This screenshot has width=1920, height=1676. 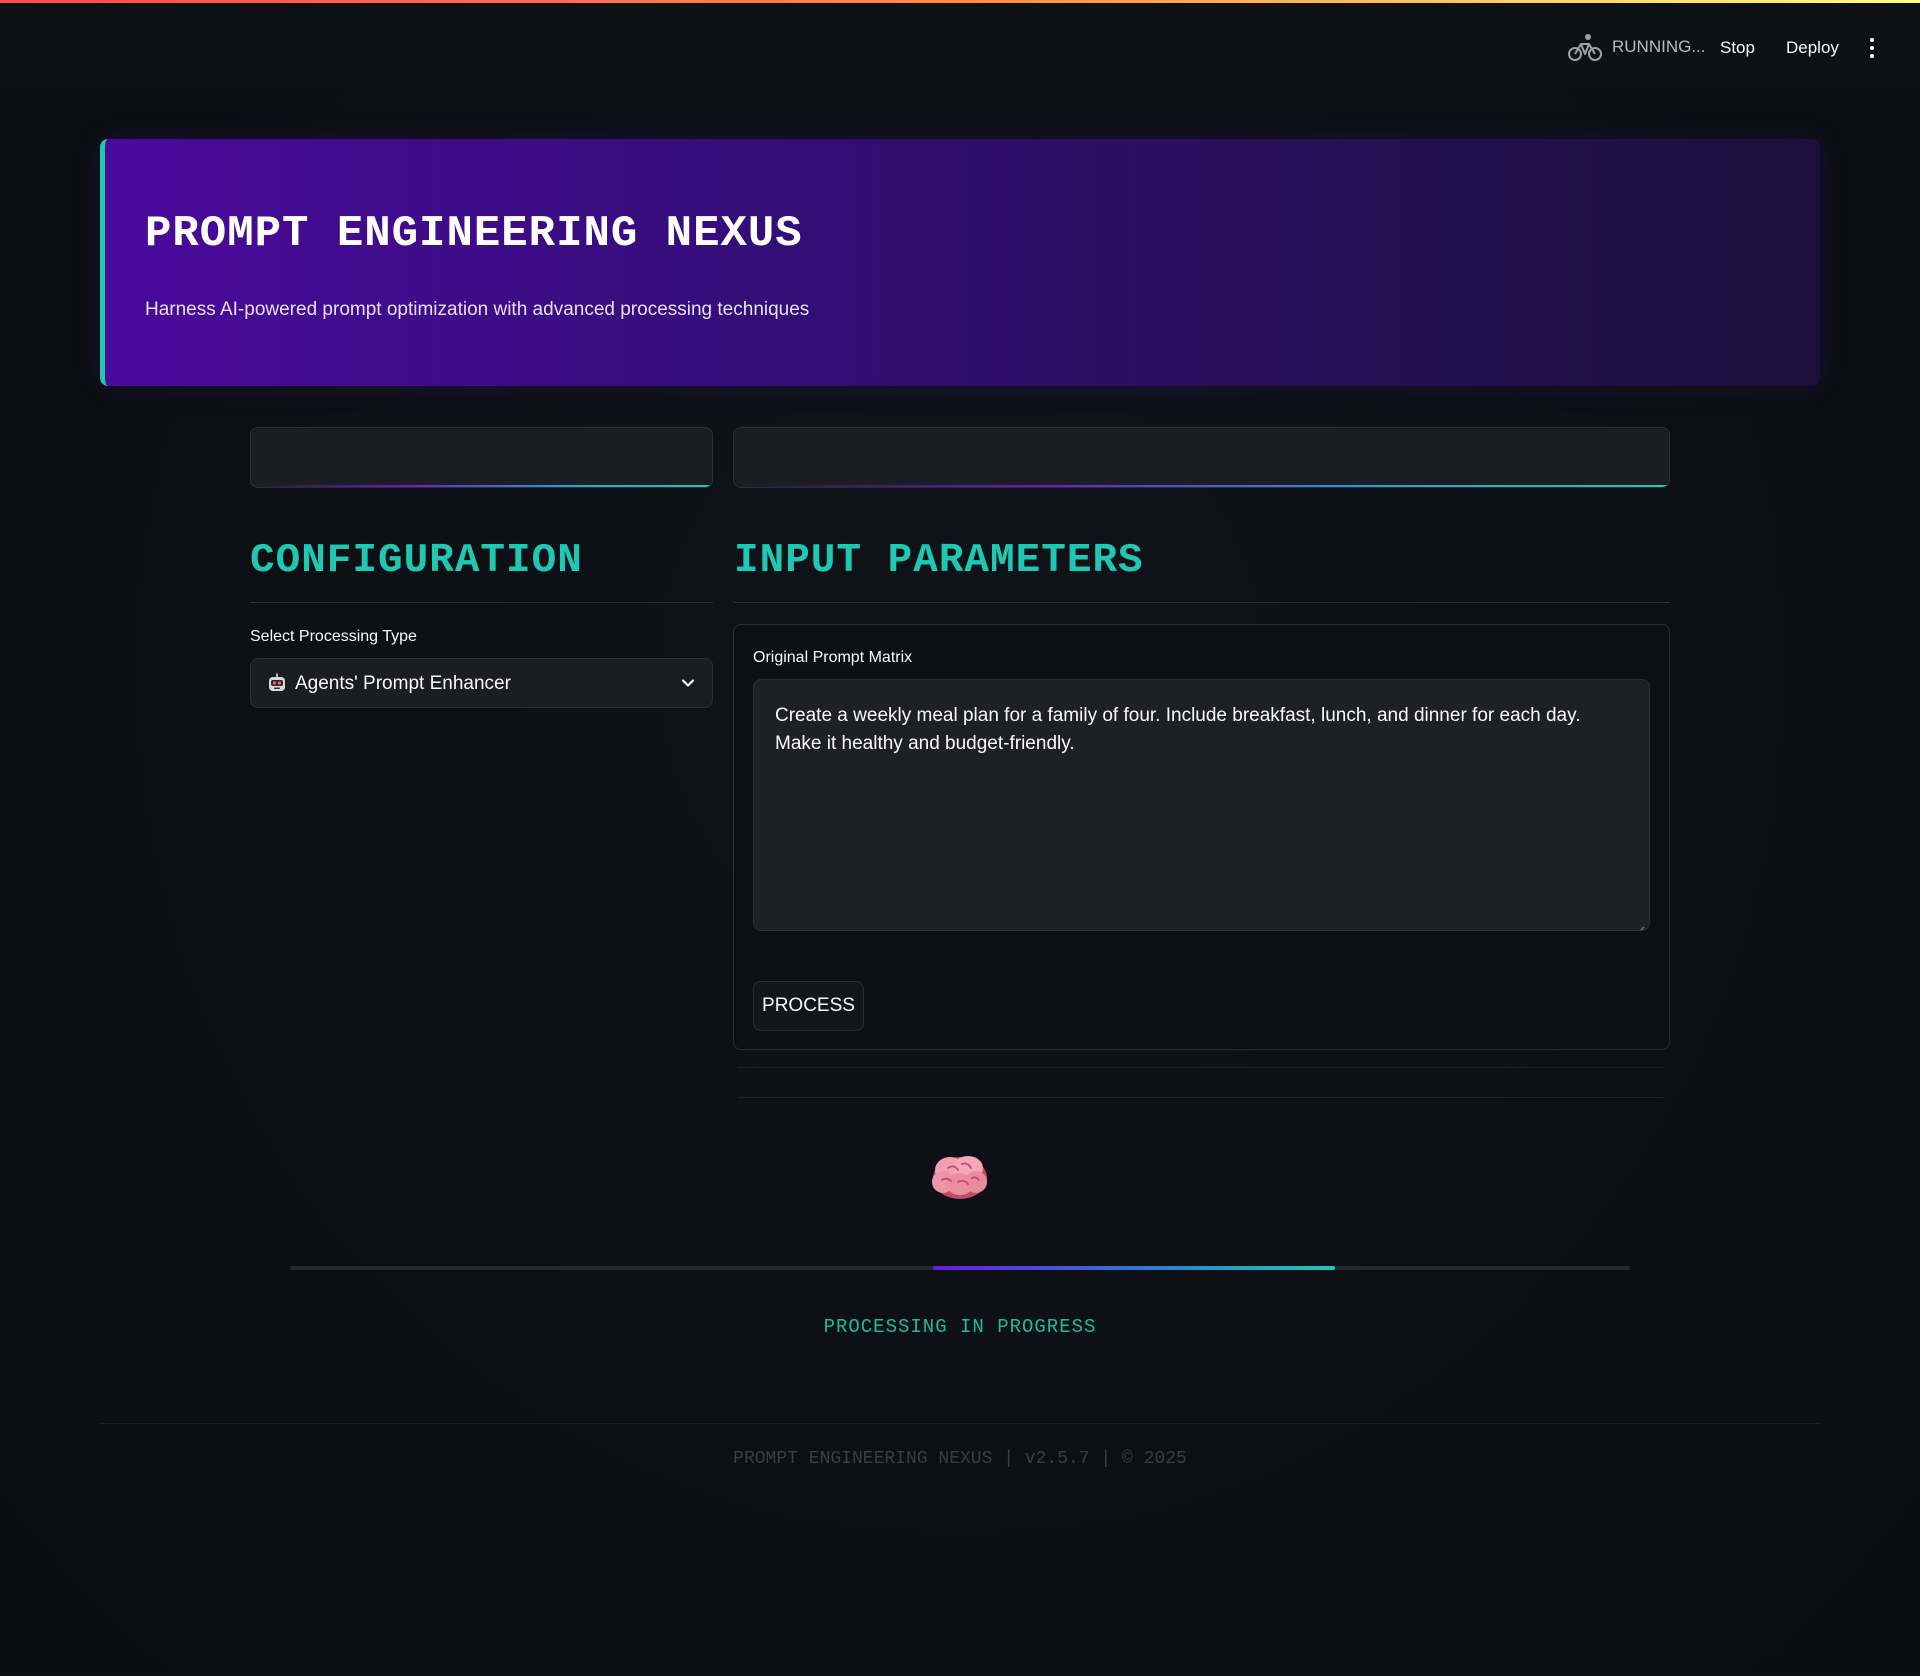 What do you see at coordinates (1201, 457) in the screenshot?
I see `status-card-right` at bounding box center [1201, 457].